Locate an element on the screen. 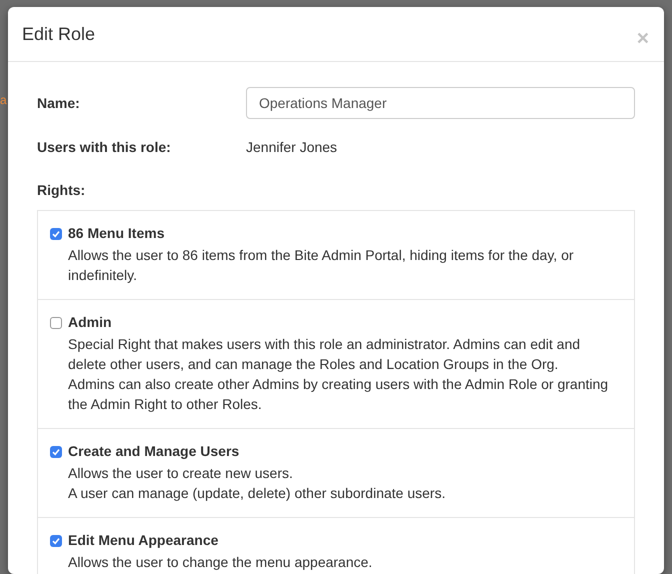 The height and width of the screenshot is (574, 672). section-label: Rights: is located at coordinates (61, 190).